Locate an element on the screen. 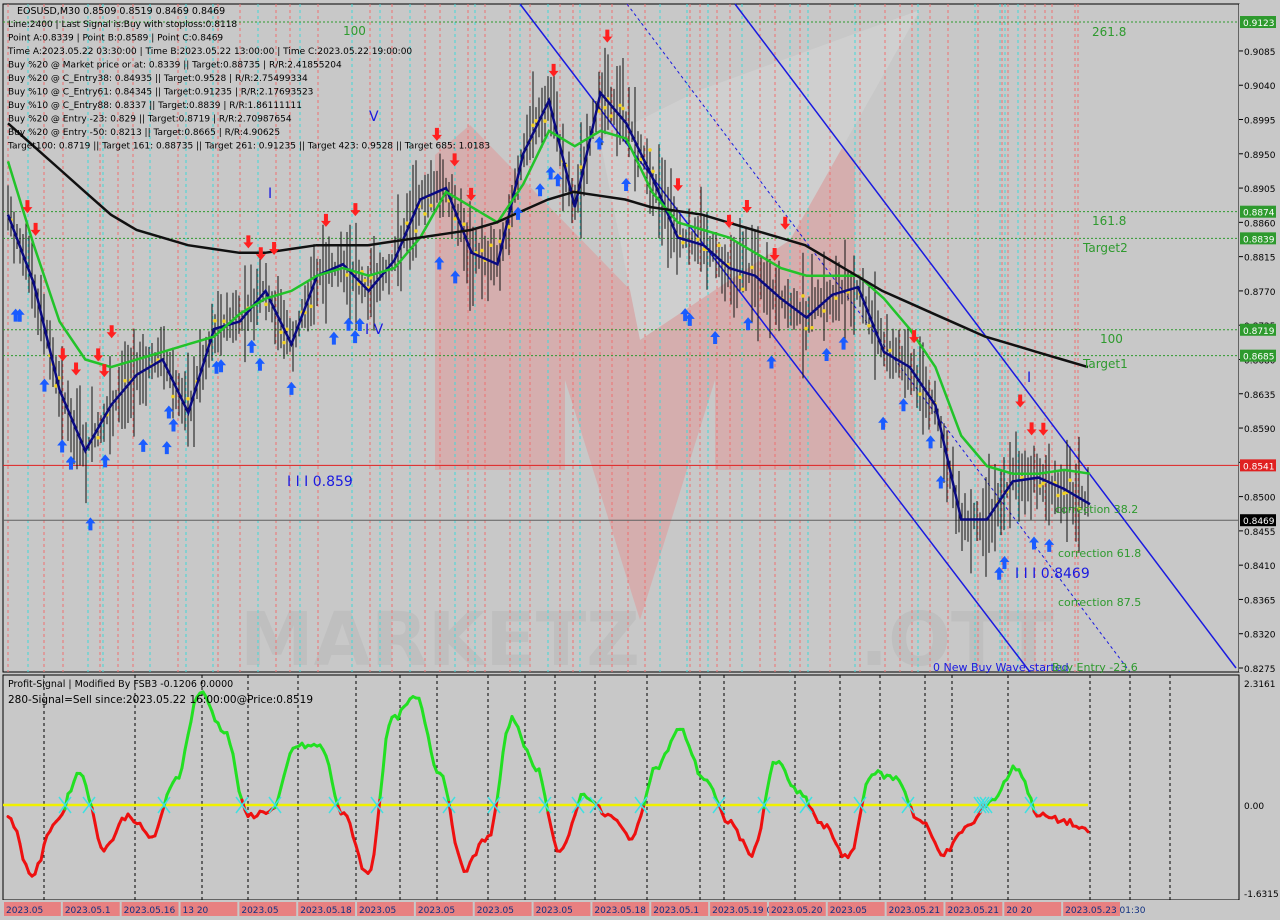  price-tick-label: 0.8770 is located at coordinates (1260, 293).